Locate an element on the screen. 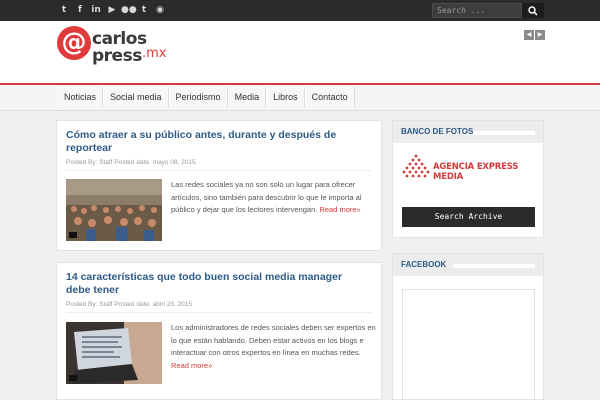  flickr-icon: ●● is located at coordinates (129, 10).